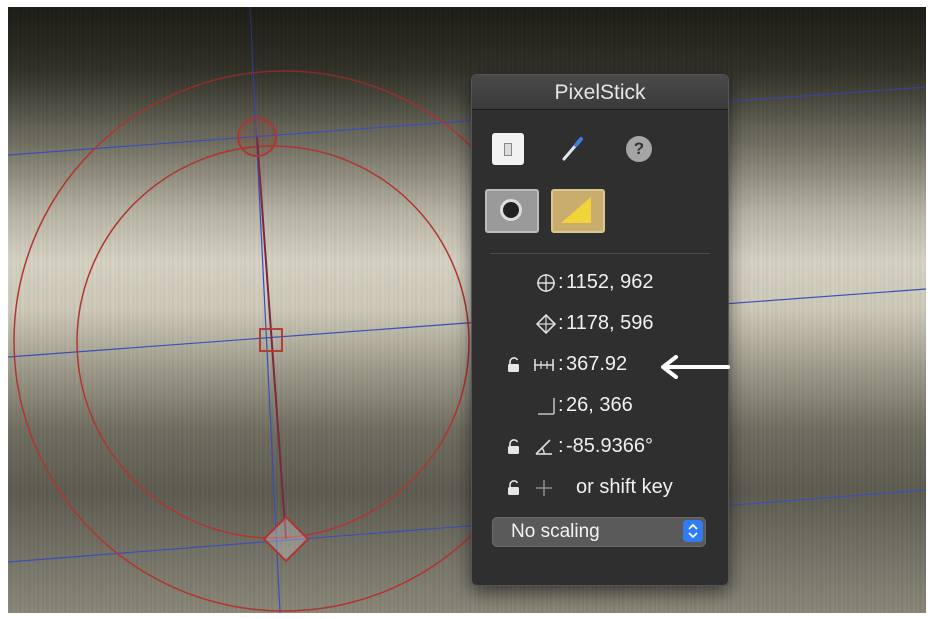  What do you see at coordinates (555, 531) in the screenshot?
I see `scaling-select-value: No scaling` at bounding box center [555, 531].